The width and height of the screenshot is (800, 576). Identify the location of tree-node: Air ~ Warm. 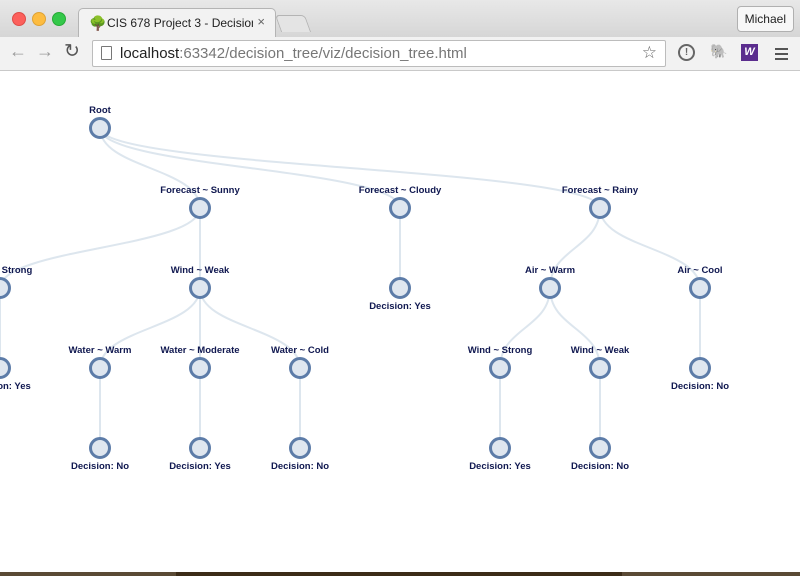
(550, 282).